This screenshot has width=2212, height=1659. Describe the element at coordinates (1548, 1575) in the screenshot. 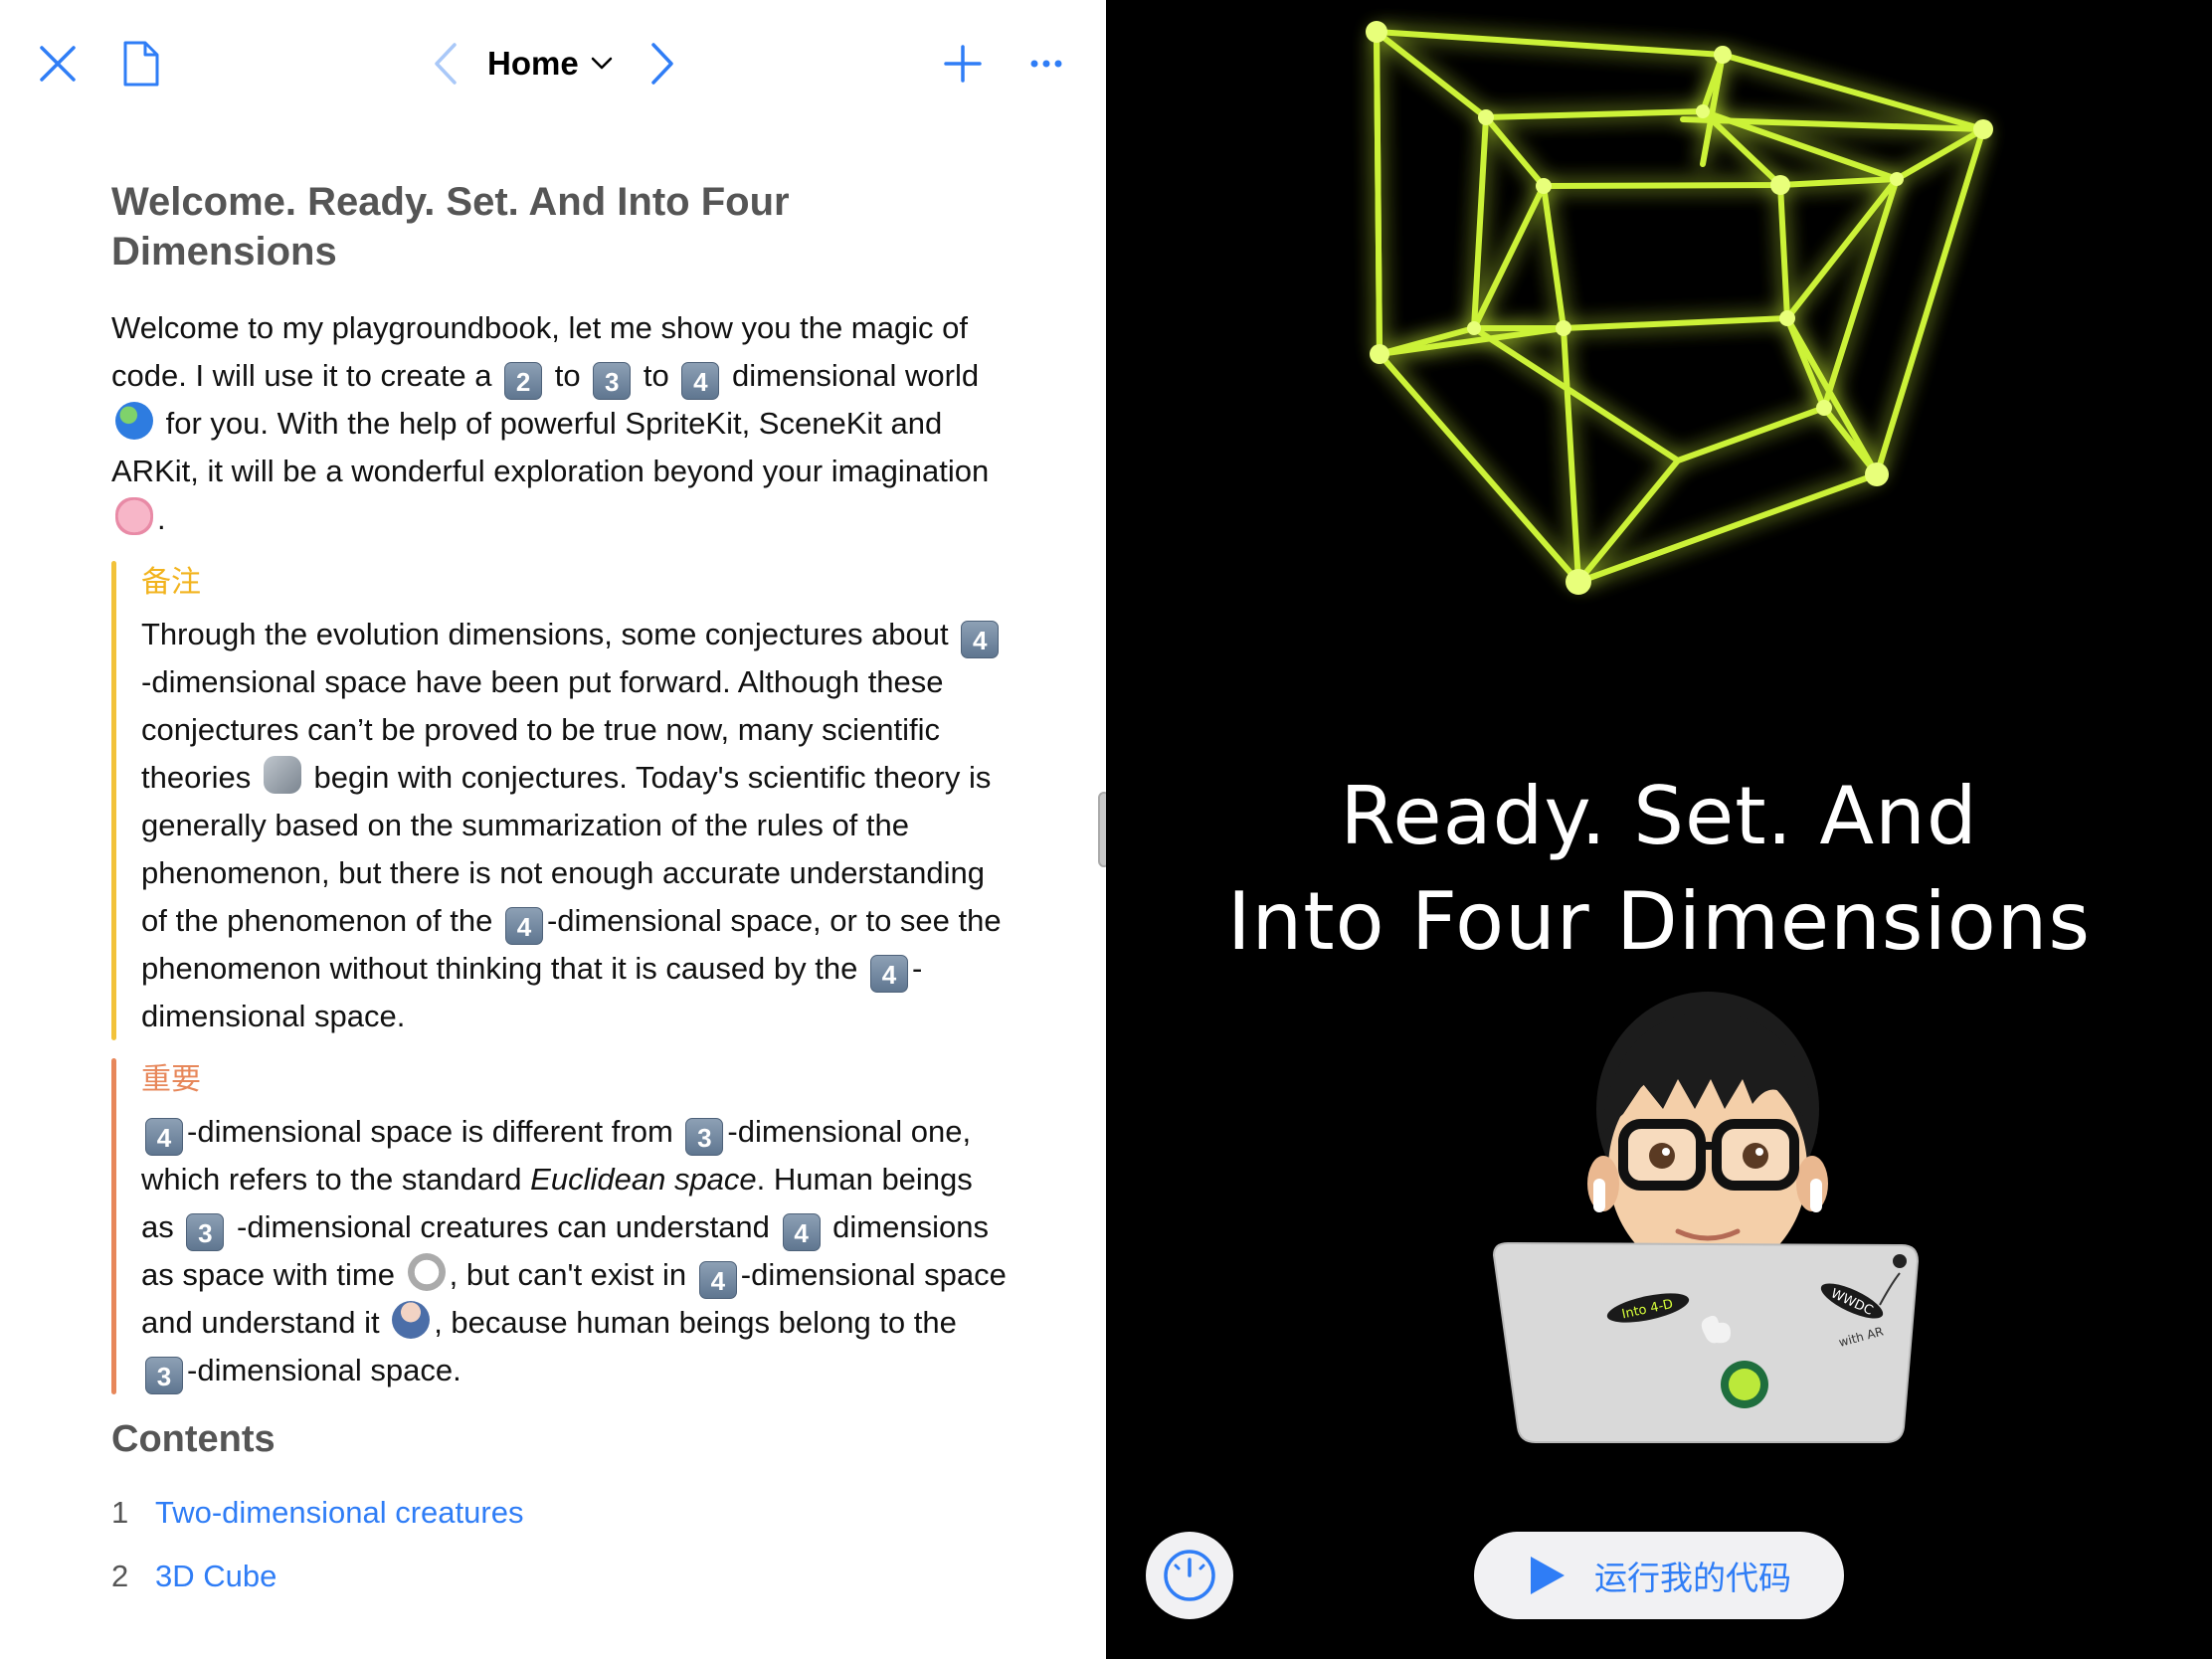

I see `play-icon` at that location.